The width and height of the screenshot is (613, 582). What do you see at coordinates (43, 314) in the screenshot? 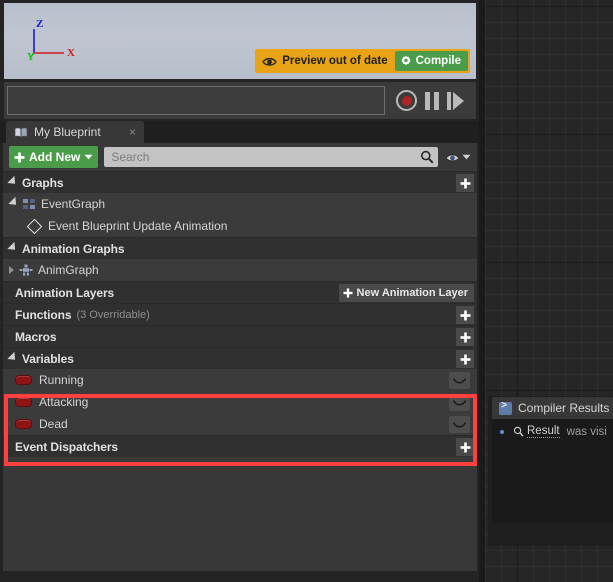
I see `section-functions-title: Functions` at bounding box center [43, 314].